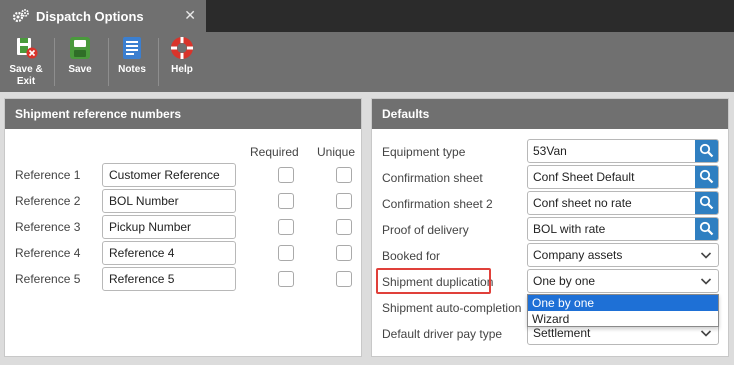 The height and width of the screenshot is (365, 734). Describe the element at coordinates (344, 227) in the screenshot. I see `reference-3-unique-checkbox` at that location.